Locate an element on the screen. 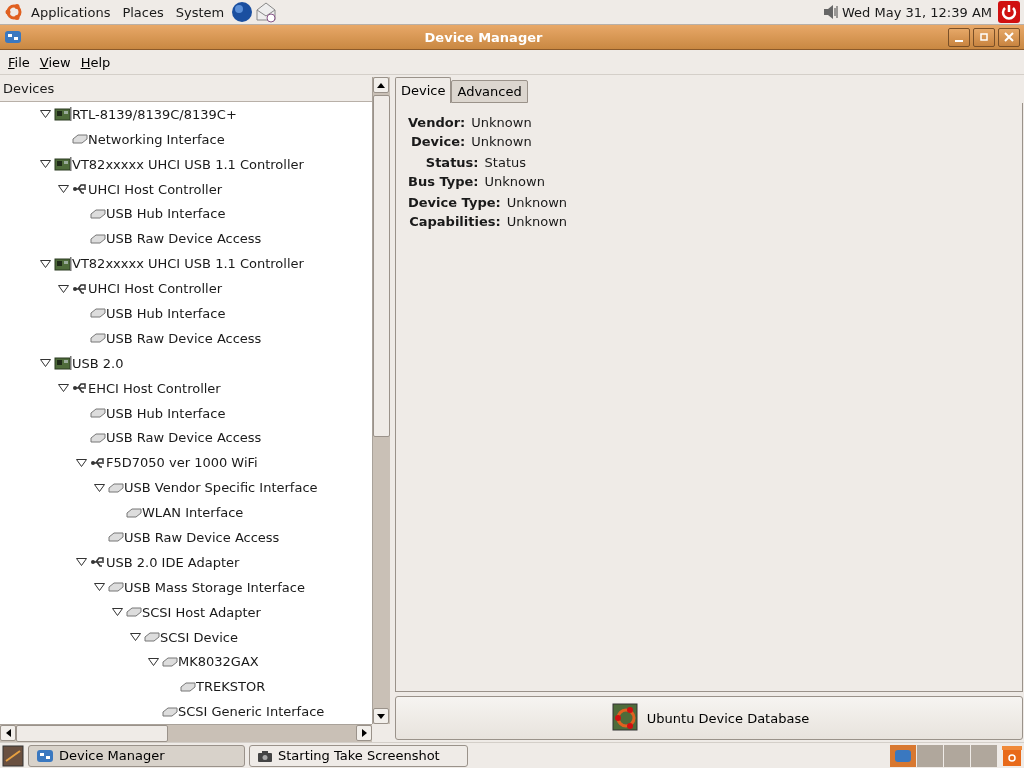 The width and height of the screenshot is (1024, 768). property-label: Status: is located at coordinates (451, 162).